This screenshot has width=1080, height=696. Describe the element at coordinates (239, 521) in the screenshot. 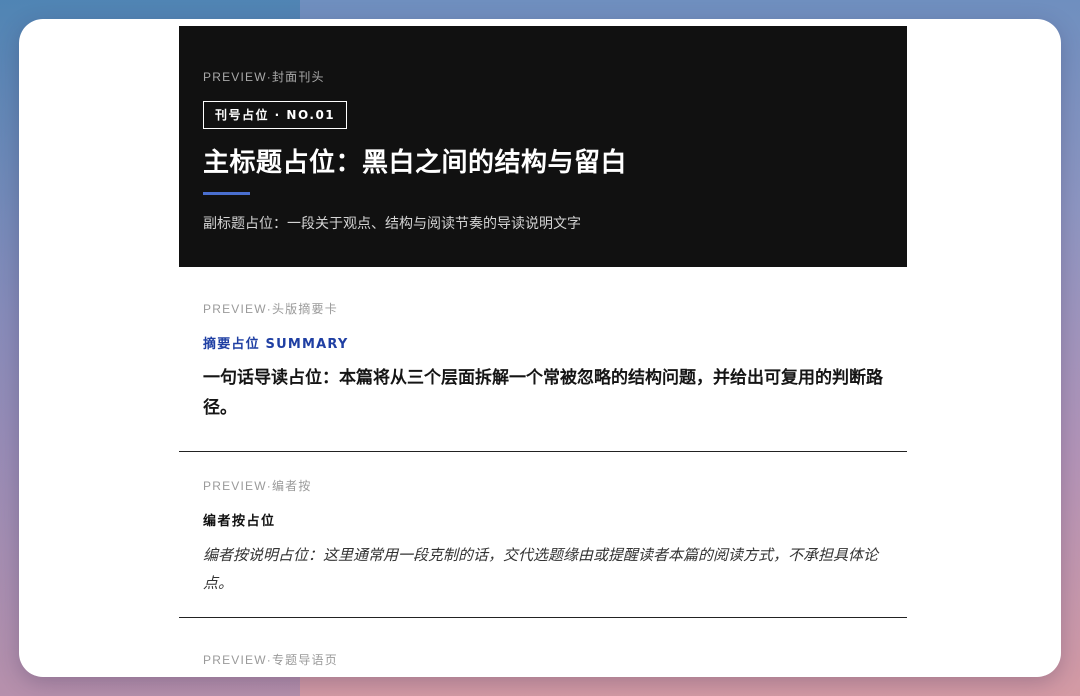

I see `editor-note-label: 编者按占位` at that location.